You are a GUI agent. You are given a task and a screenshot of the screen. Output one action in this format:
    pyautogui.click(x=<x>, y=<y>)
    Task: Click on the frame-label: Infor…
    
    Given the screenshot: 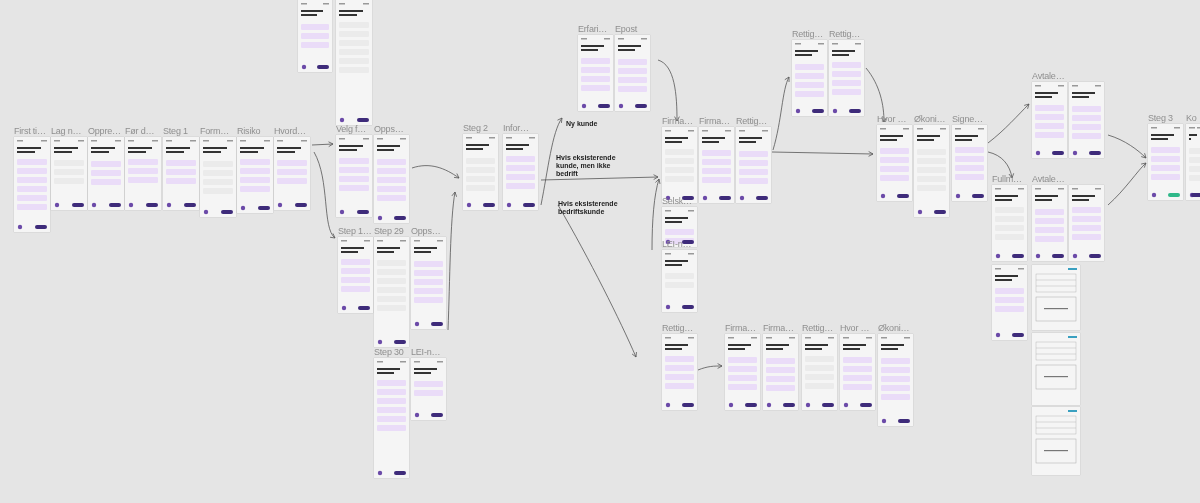 What is the action you would take?
    pyautogui.click(x=516, y=128)
    